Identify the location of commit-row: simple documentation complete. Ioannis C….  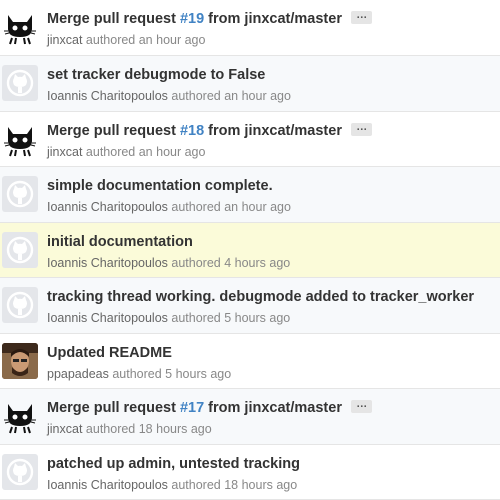
(250, 195).